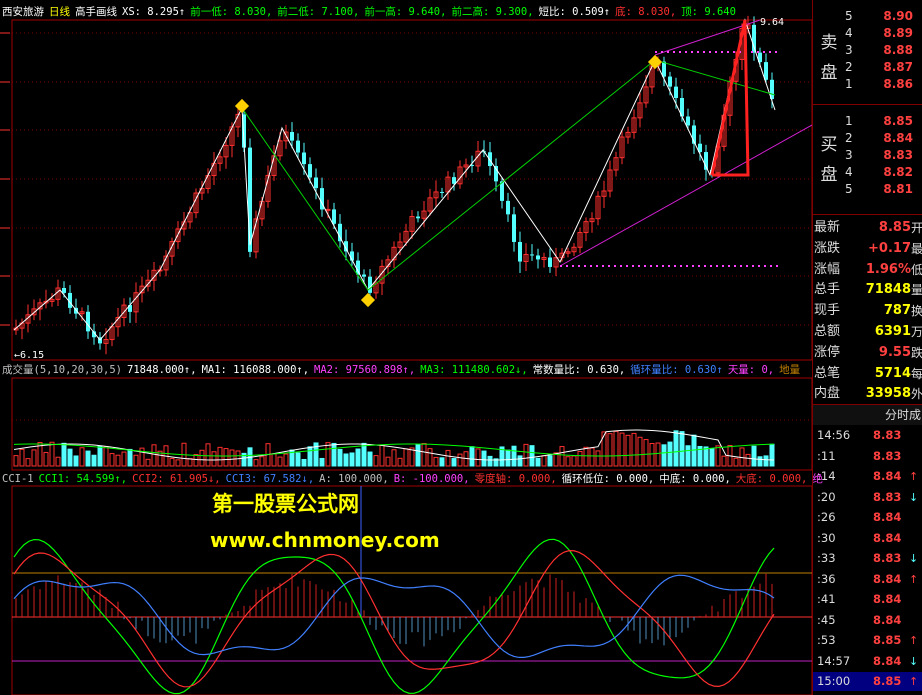 The height and width of the screenshot is (695, 922). What do you see at coordinates (62, 370) in the screenshot?
I see `vol_header-item: 成交量(5,10,20,30,5)` at bounding box center [62, 370].